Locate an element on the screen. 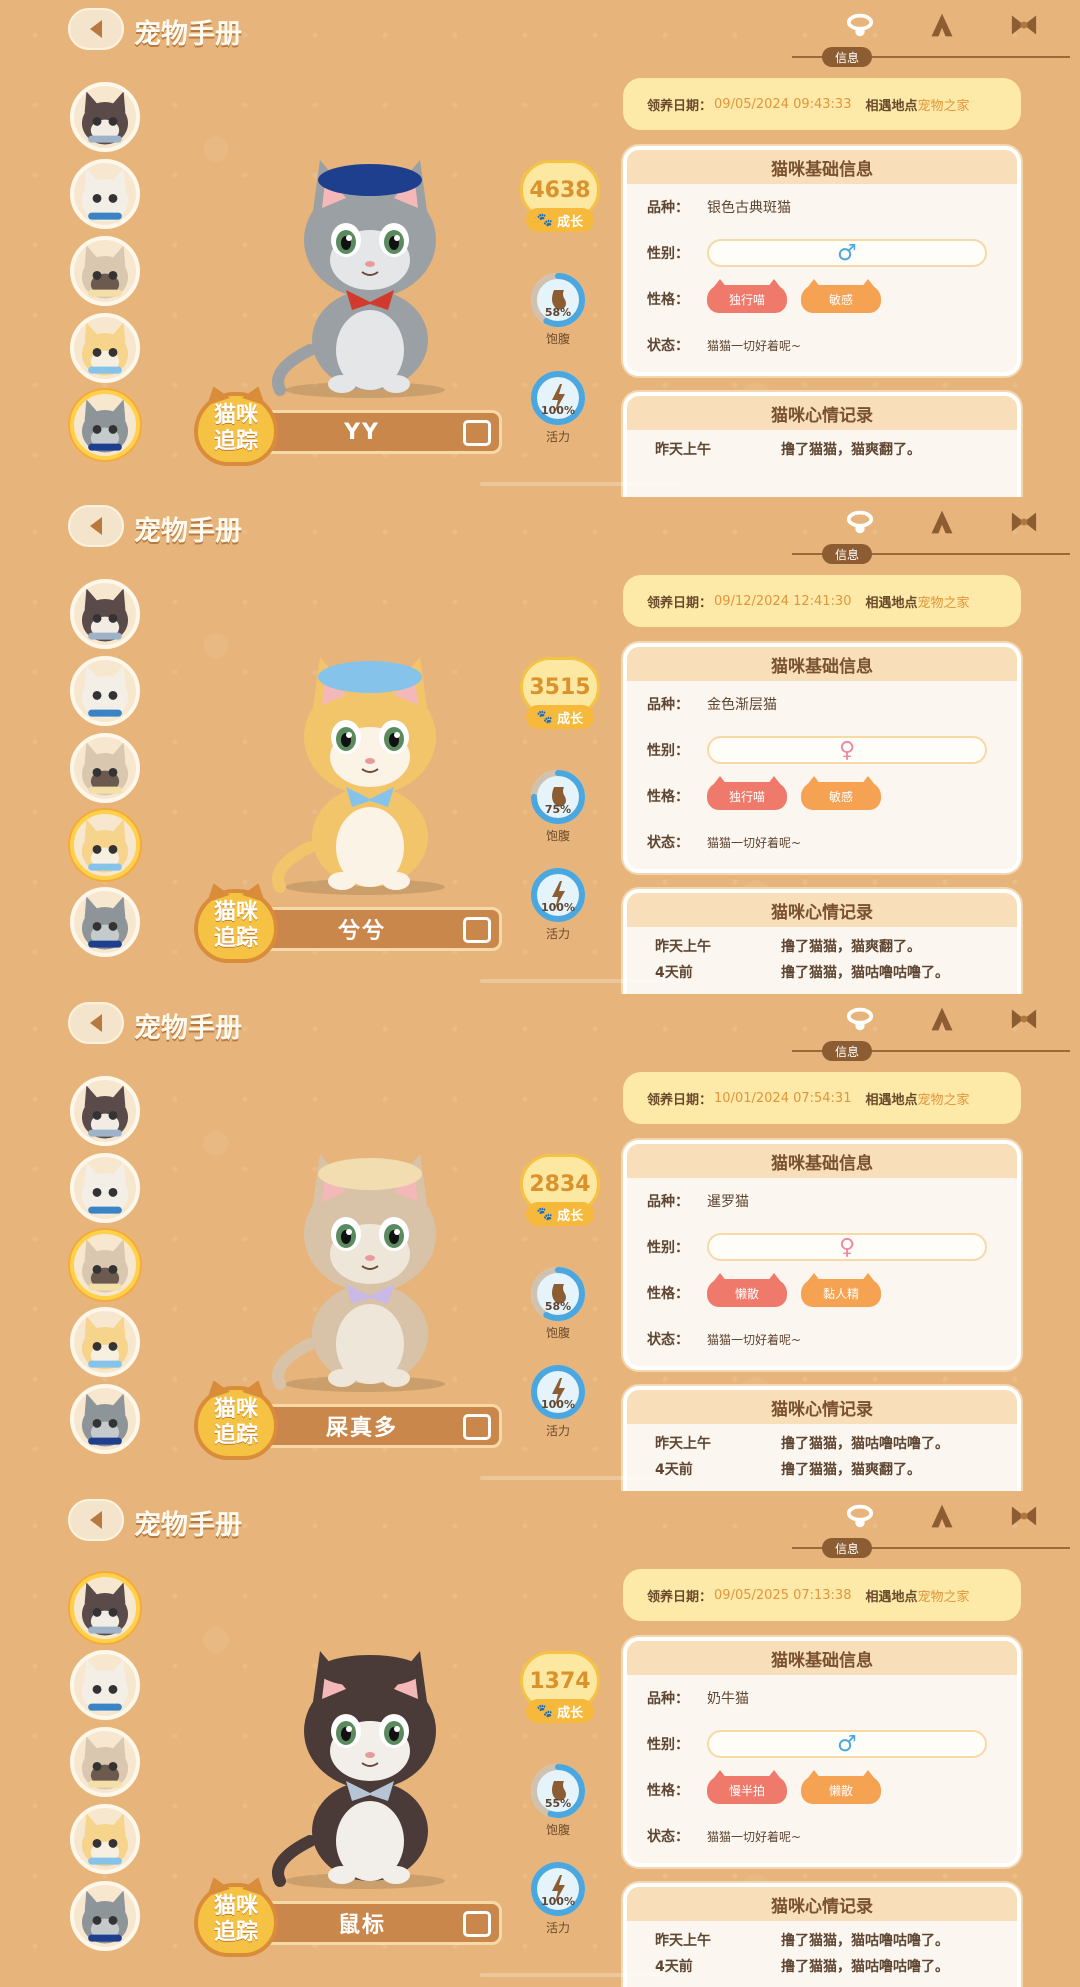 The image size is (1080, 1987). page-title: 宠物手册 is located at coordinates (188, 531).